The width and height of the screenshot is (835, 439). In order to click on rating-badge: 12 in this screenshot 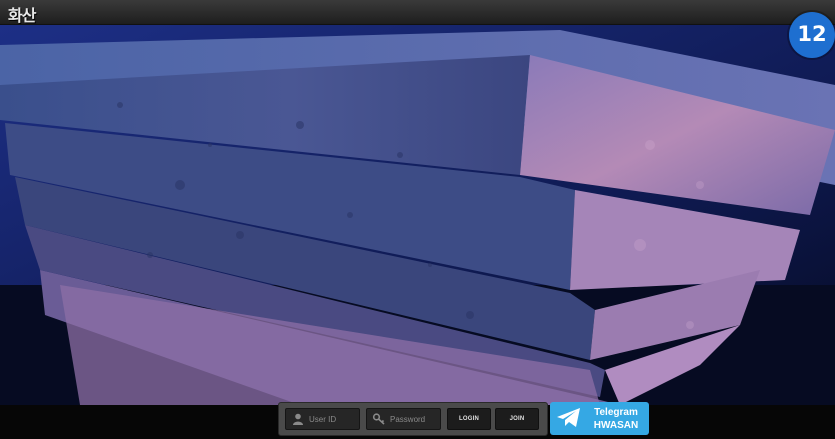, I will do `click(812, 35)`.